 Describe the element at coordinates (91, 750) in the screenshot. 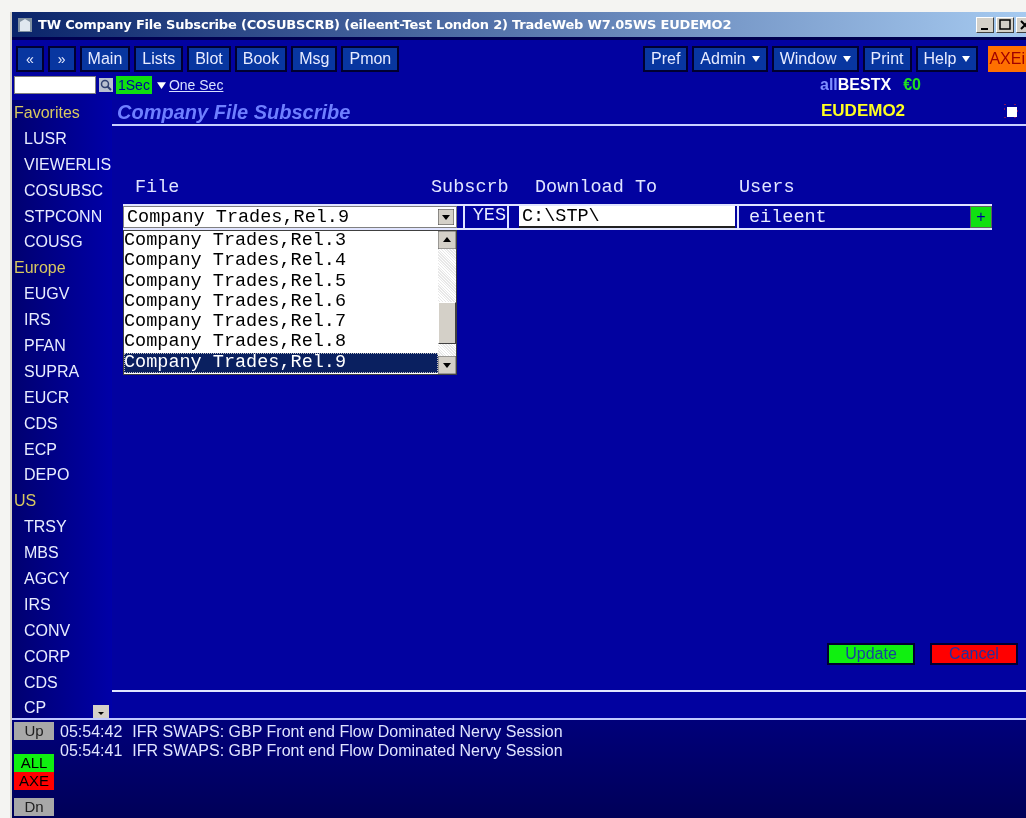

I see `message-time: 05:54:41` at that location.